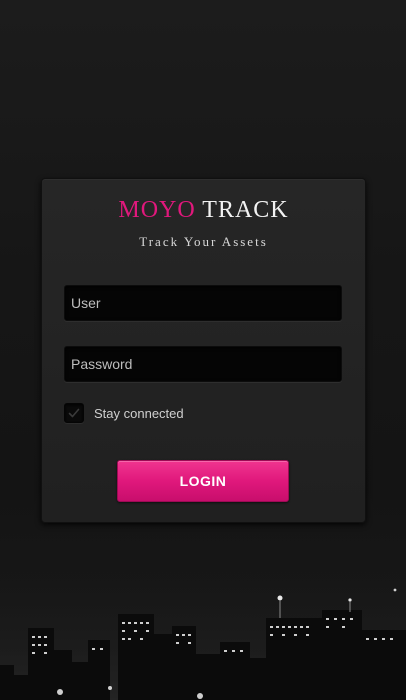  Describe the element at coordinates (203, 364) in the screenshot. I see `password-input` at that location.